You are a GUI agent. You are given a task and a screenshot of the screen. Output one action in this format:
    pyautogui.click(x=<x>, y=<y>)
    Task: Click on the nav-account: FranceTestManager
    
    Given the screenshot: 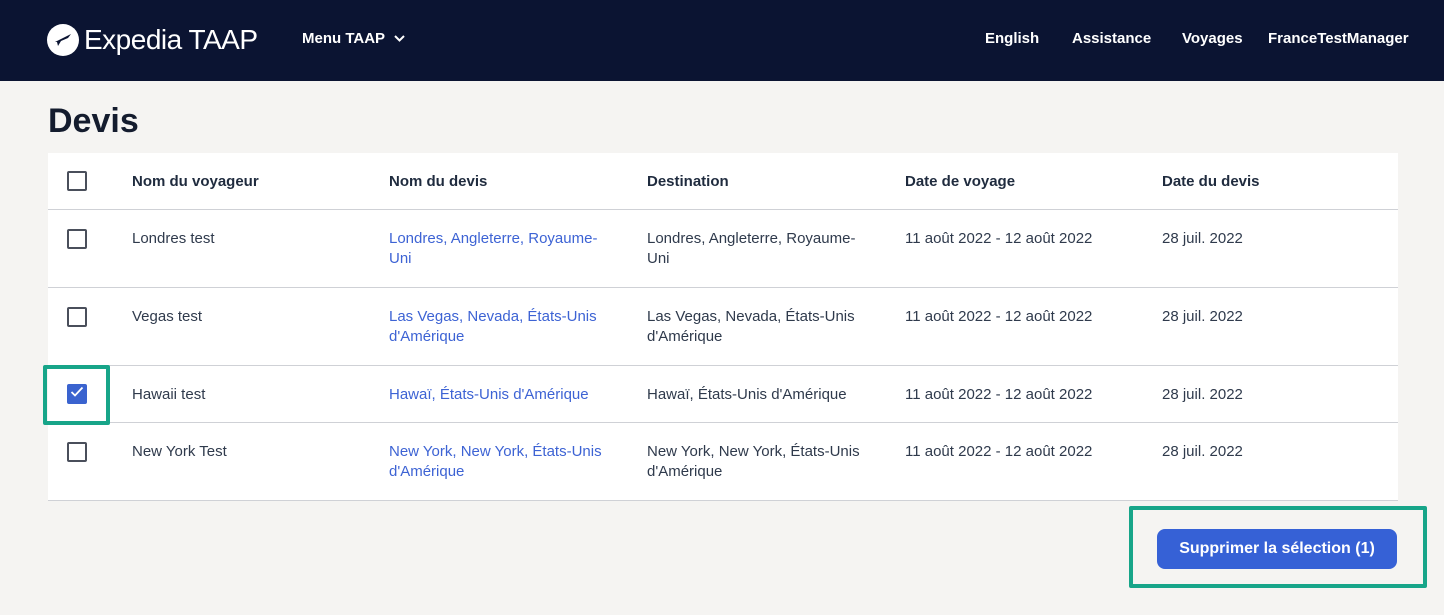 What is the action you would take?
    pyautogui.click(x=1338, y=38)
    